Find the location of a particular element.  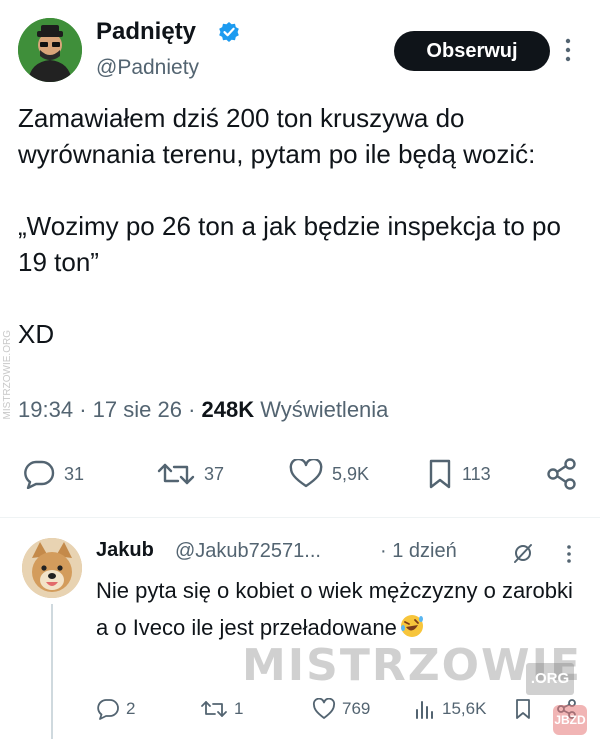

reply-repost-count: 1 is located at coordinates (239, 708).